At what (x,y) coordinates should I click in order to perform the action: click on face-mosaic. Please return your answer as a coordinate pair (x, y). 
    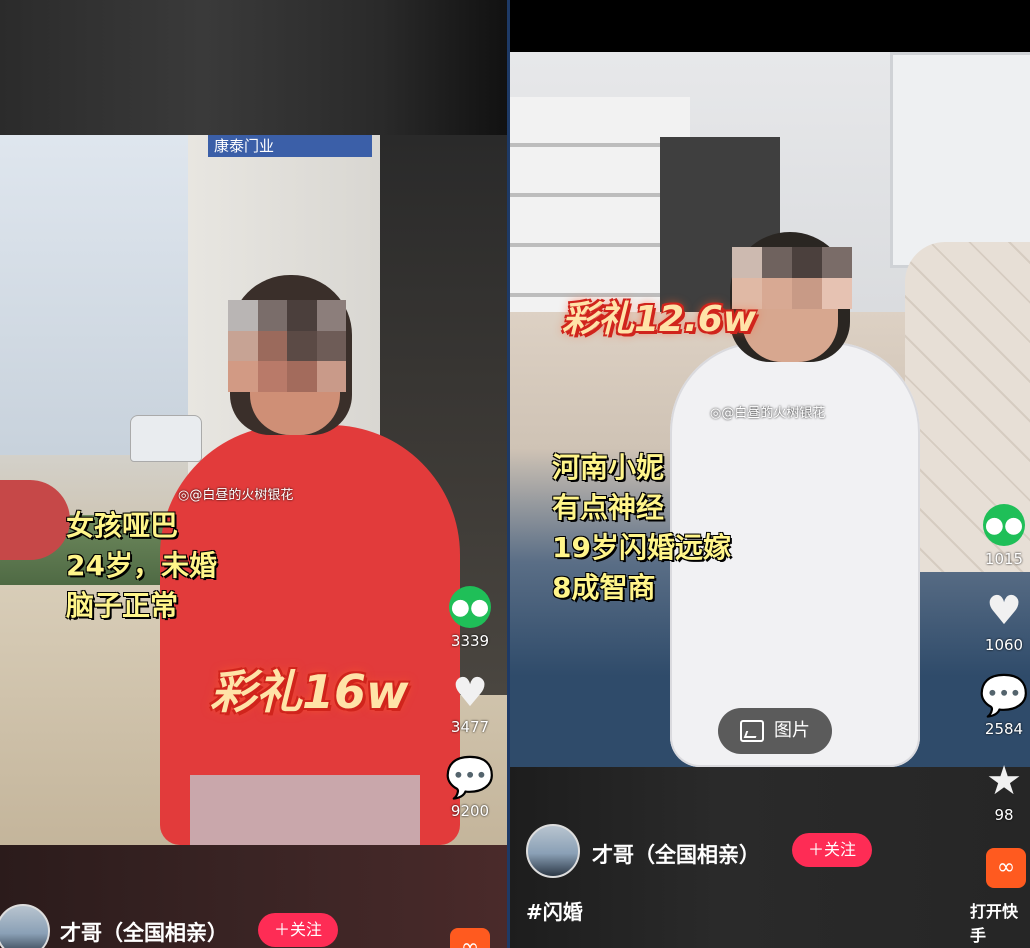
    Looking at the image, I should click on (287, 346).